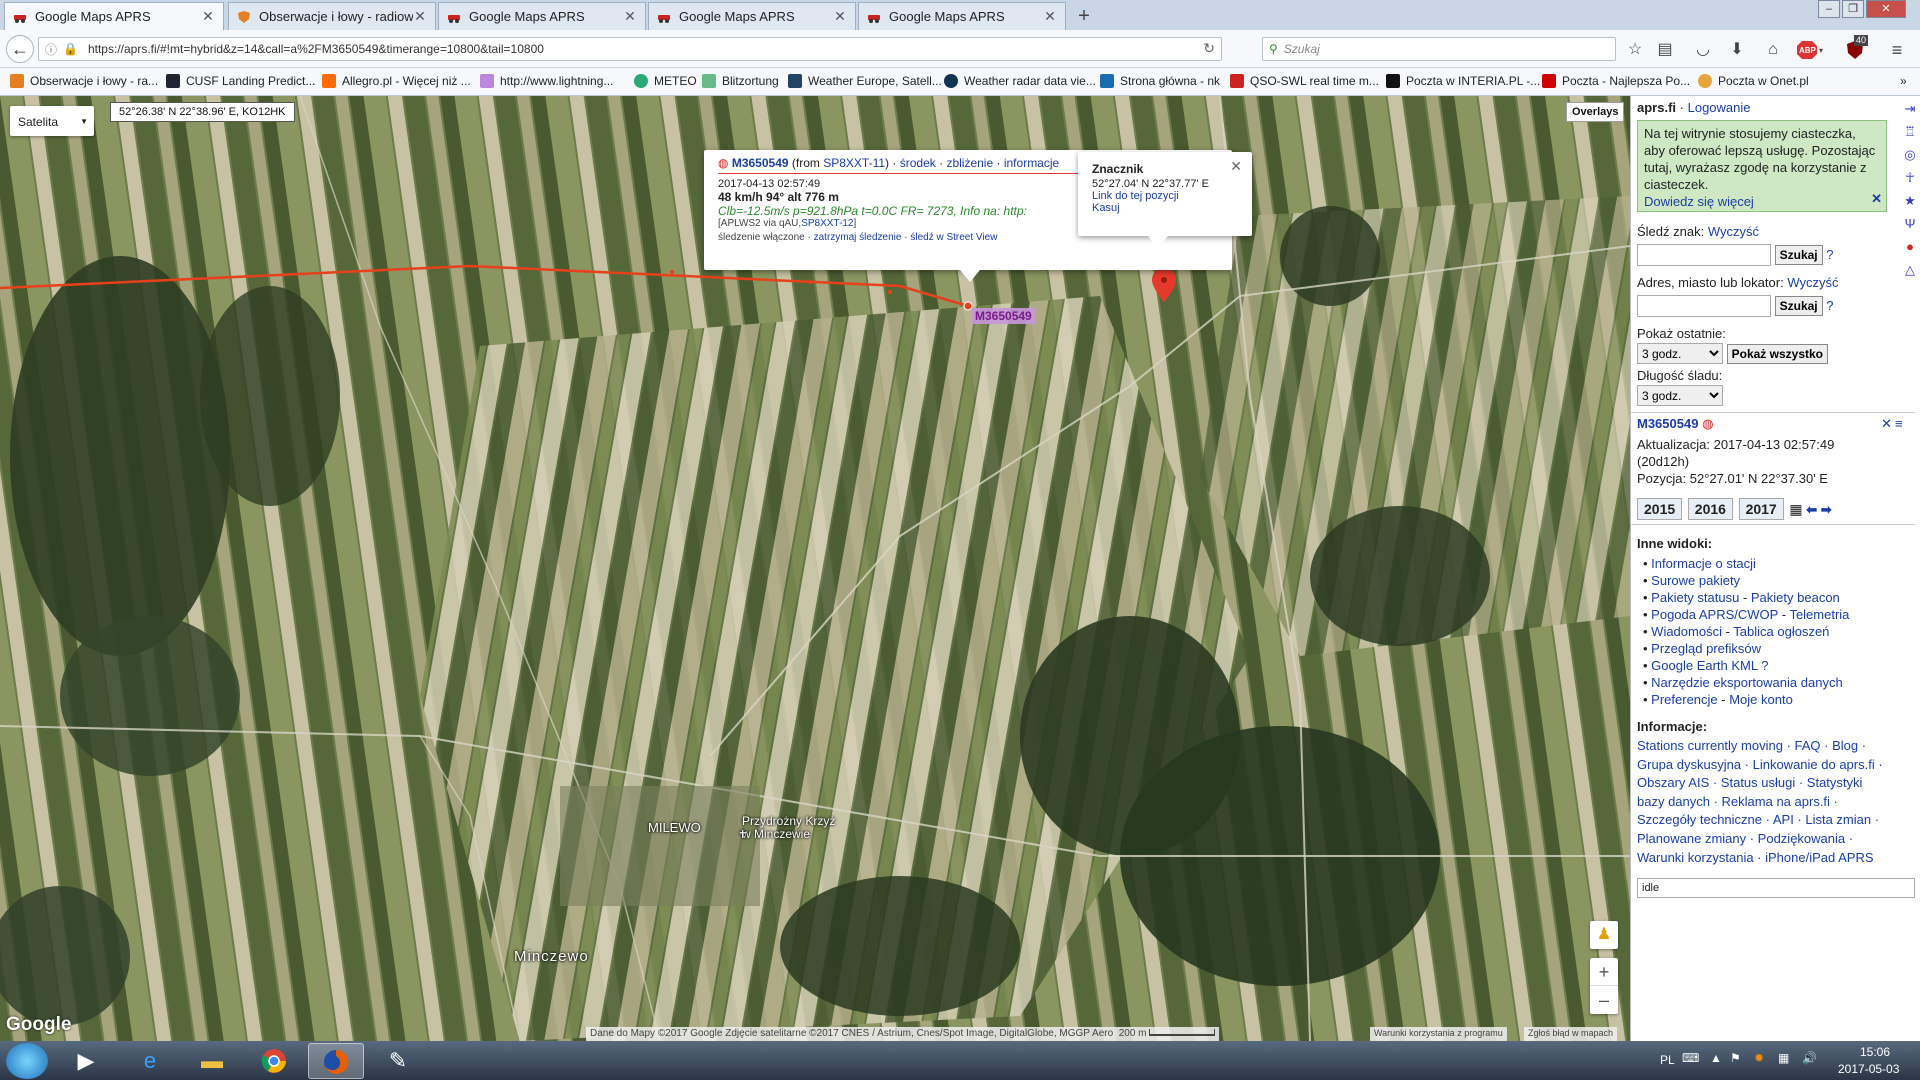 This screenshot has width=1920, height=1080. I want to click on street-view-link: śledź w Street View, so click(953, 237).